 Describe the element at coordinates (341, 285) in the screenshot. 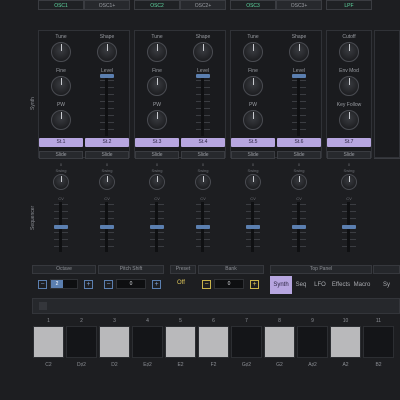

I see `nav-tab: Effects` at that location.